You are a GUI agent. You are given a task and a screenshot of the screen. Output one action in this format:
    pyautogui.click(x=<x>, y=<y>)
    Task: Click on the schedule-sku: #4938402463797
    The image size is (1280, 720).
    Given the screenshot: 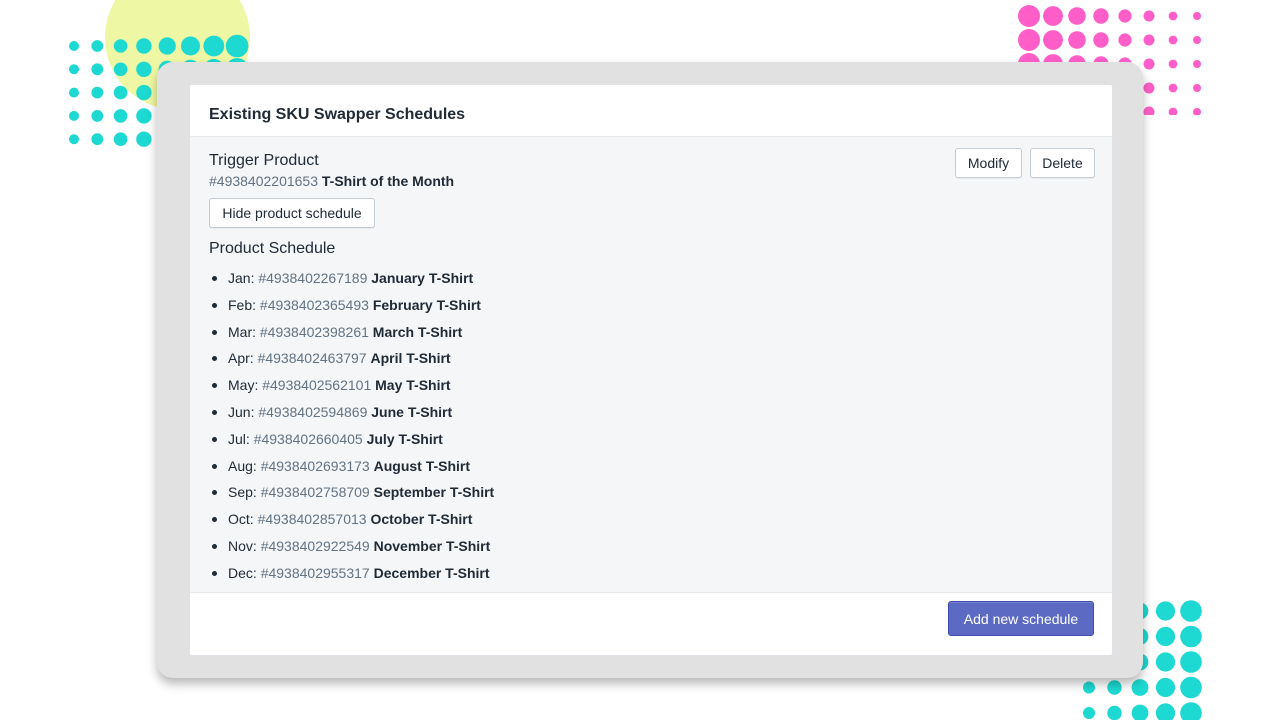 What is the action you would take?
    pyautogui.click(x=312, y=358)
    